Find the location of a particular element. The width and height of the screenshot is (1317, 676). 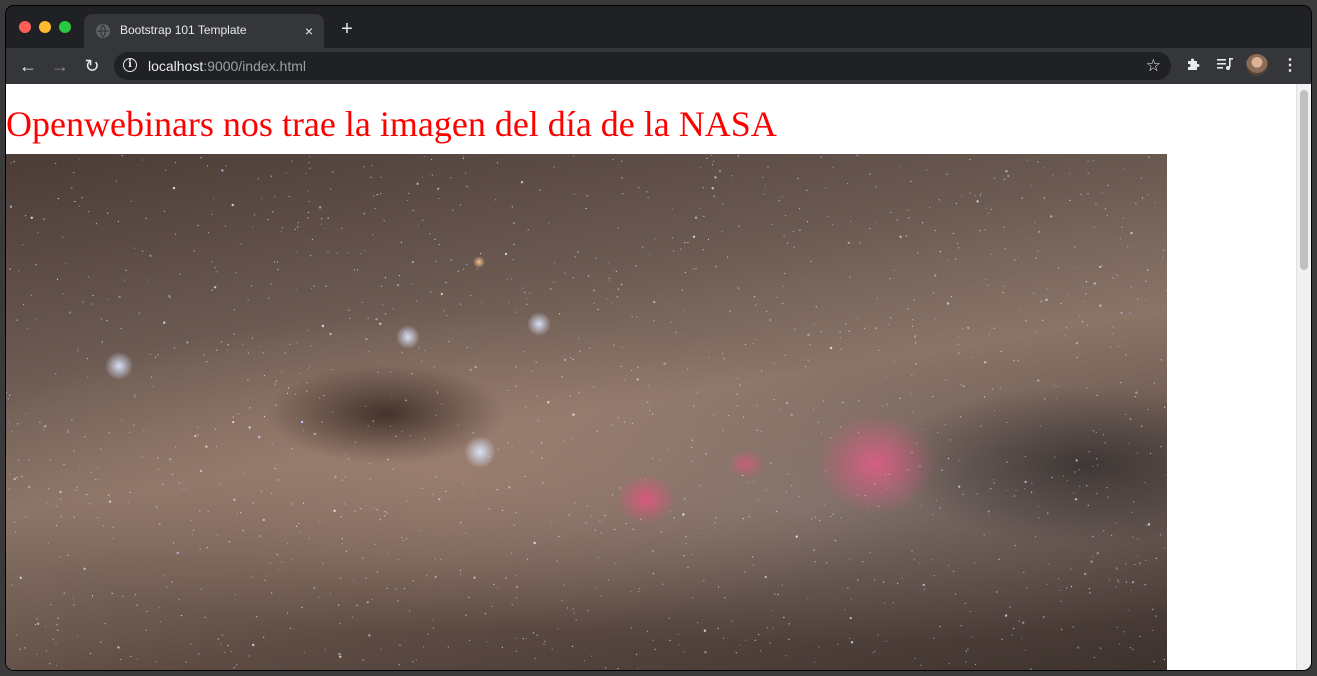

back-button: ← is located at coordinates (28, 66).